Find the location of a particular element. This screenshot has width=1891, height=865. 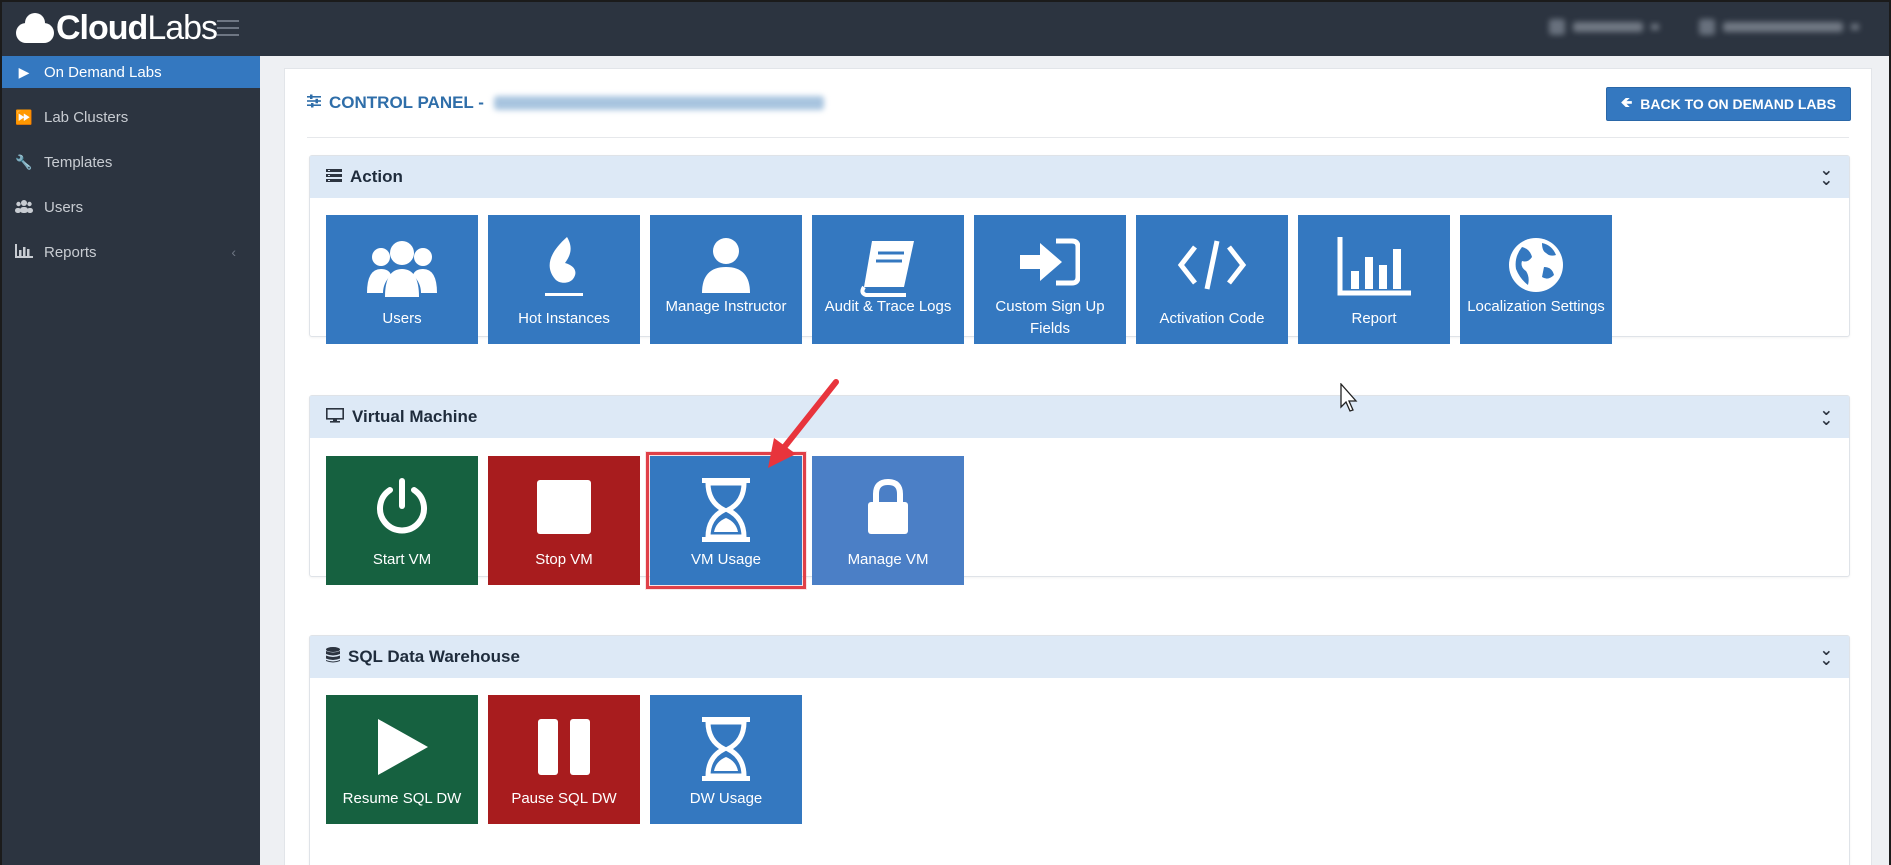

sidebar-item-label: Reports is located at coordinates (70, 252).